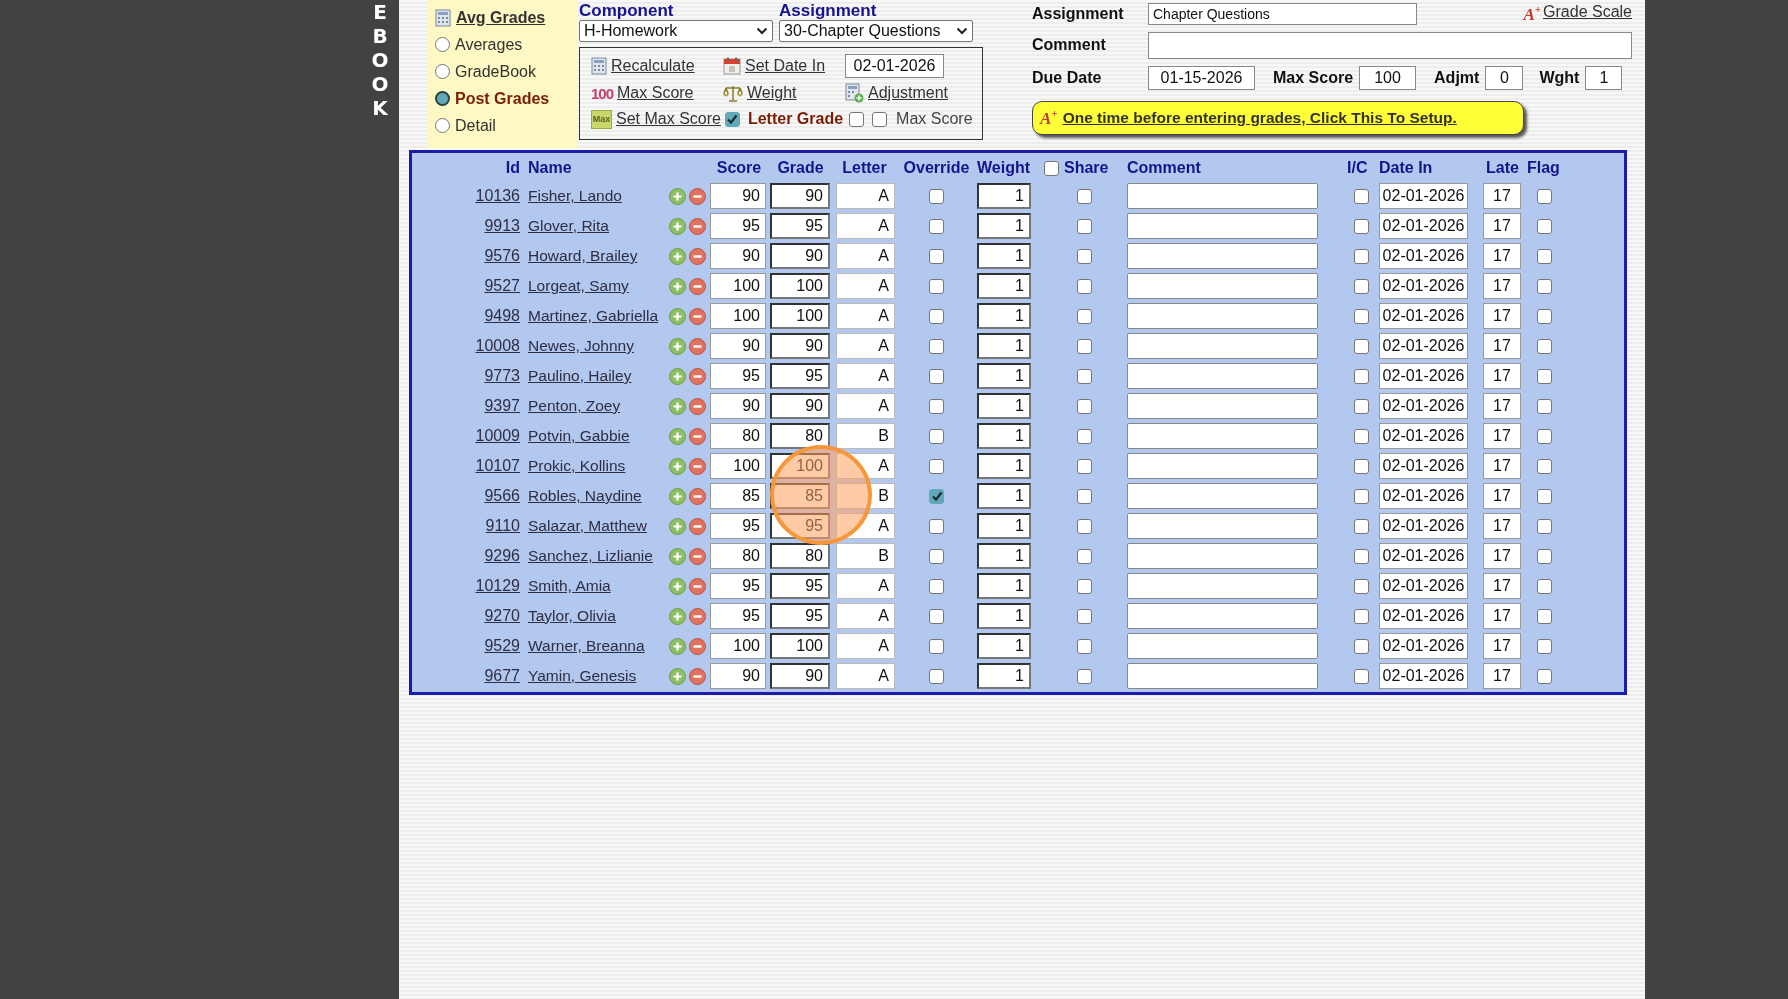  Describe the element at coordinates (502, 406) in the screenshot. I see `student-id-link: 9397` at that location.